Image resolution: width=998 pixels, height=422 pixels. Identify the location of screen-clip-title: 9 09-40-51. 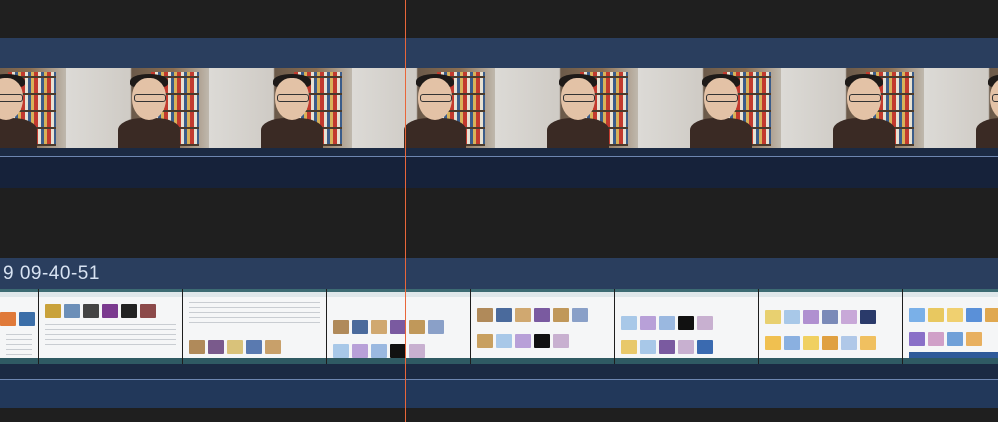
(51, 273).